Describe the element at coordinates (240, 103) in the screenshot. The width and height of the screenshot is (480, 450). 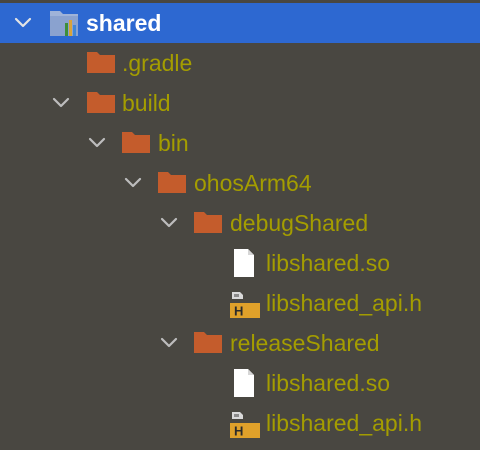
I see `tree-node-build: build` at that location.